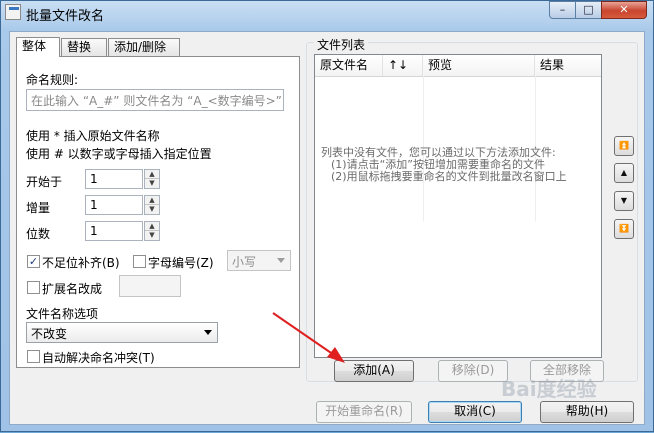  Describe the element at coordinates (38, 47) in the screenshot. I see `tab-overall: 整体` at that location.